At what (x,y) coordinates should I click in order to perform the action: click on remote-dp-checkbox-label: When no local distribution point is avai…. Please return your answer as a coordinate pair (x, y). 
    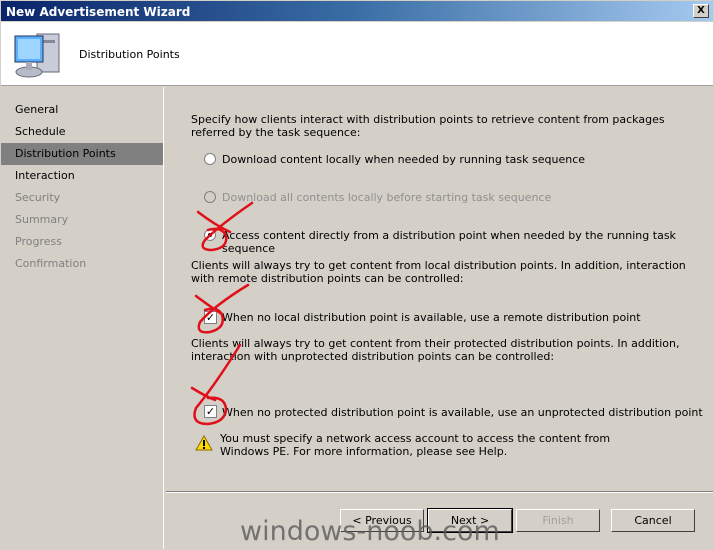
    Looking at the image, I should click on (431, 317).